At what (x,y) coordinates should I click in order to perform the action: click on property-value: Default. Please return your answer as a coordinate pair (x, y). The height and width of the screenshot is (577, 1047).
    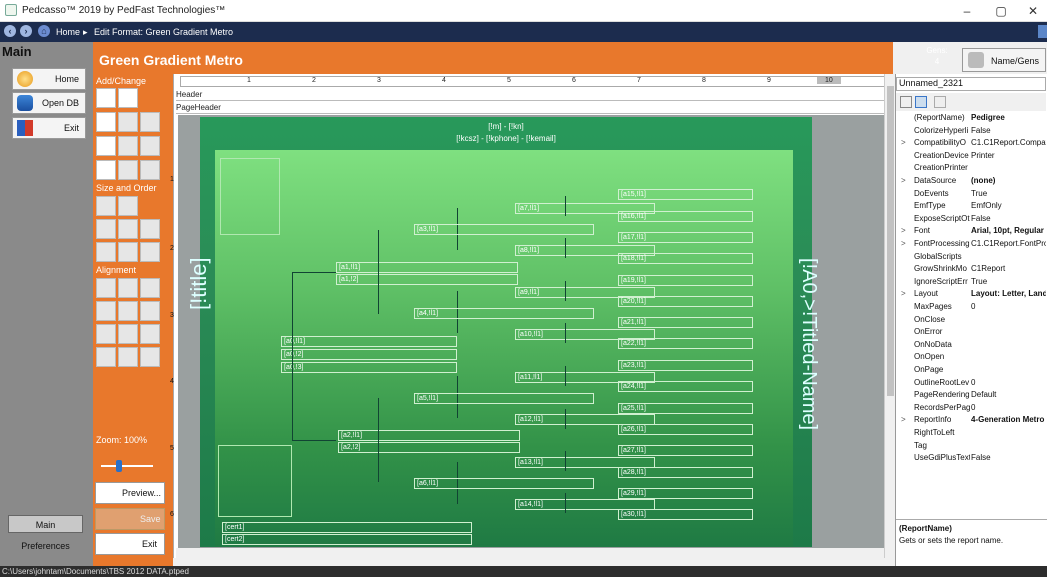
    Looking at the image, I should click on (1008, 395).